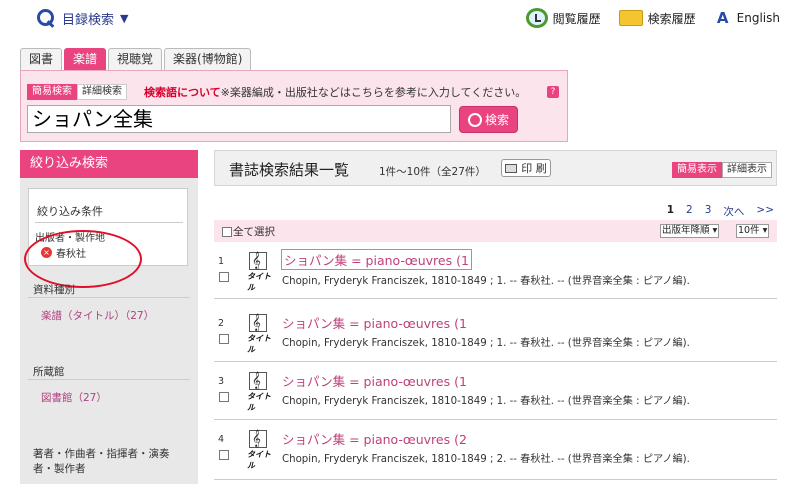 The image size is (800, 484). I want to click on browse-history-link: 閲覧履歴, so click(563, 18).